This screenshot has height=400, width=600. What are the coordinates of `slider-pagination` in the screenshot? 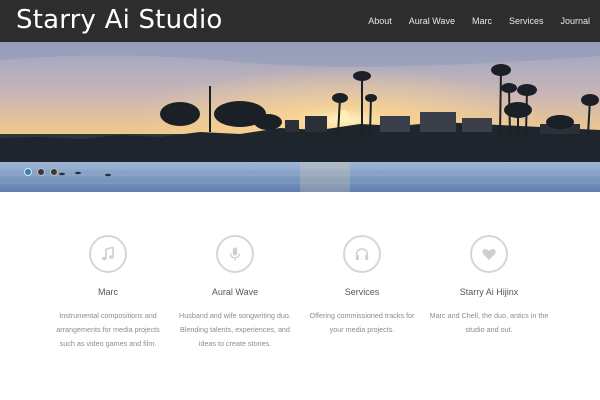 It's located at (43, 172).